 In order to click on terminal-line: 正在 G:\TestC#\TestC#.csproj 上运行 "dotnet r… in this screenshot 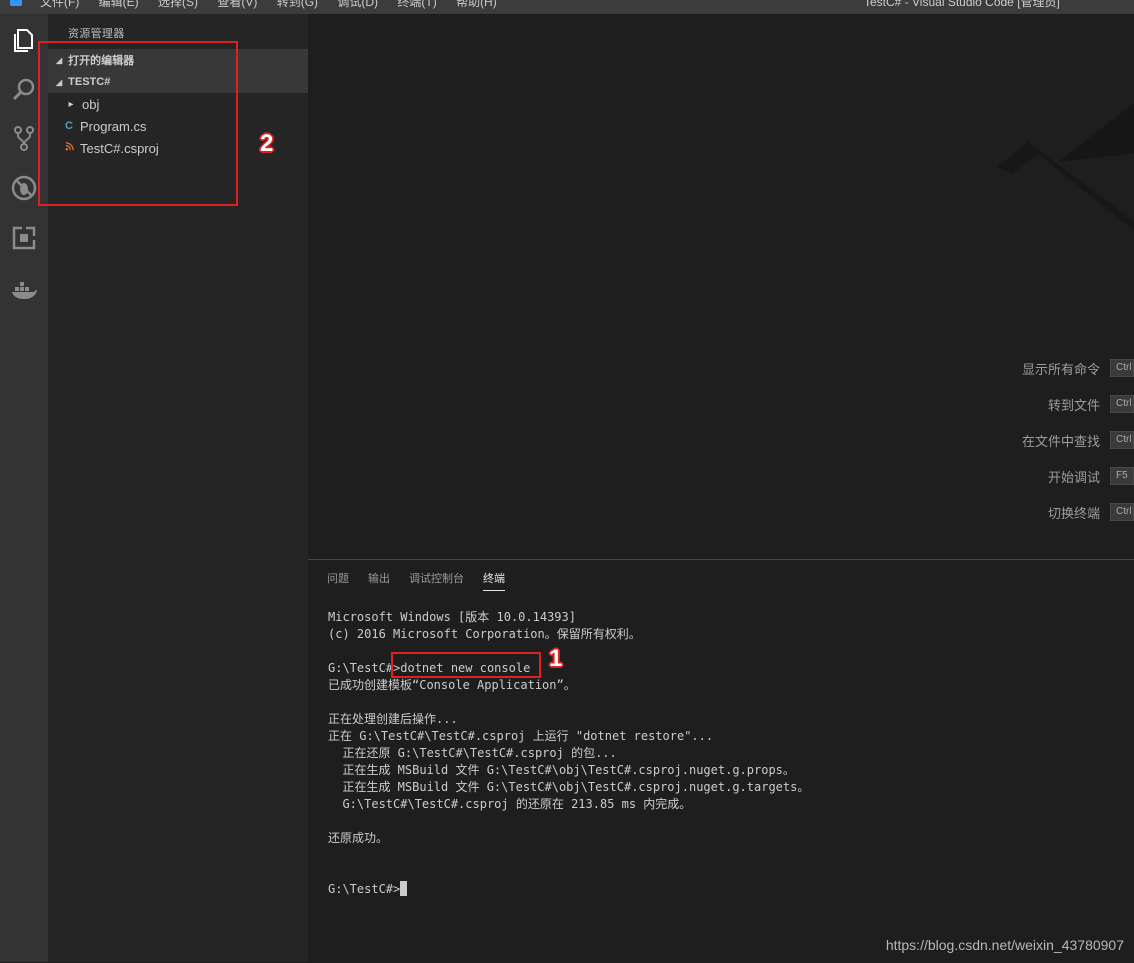, I will do `click(521, 736)`.